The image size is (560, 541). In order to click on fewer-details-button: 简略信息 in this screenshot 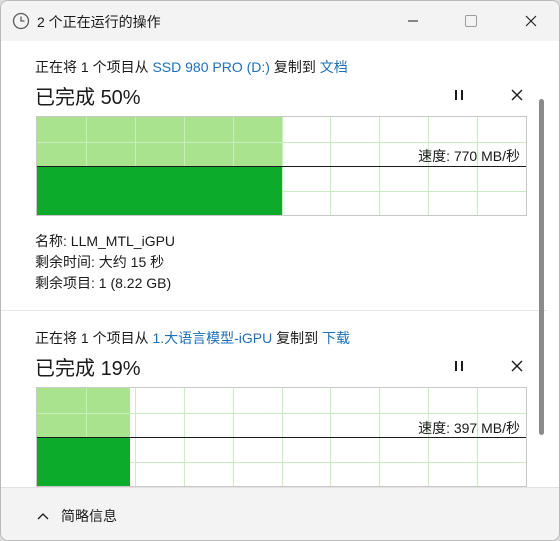, I will do `click(77, 516)`.